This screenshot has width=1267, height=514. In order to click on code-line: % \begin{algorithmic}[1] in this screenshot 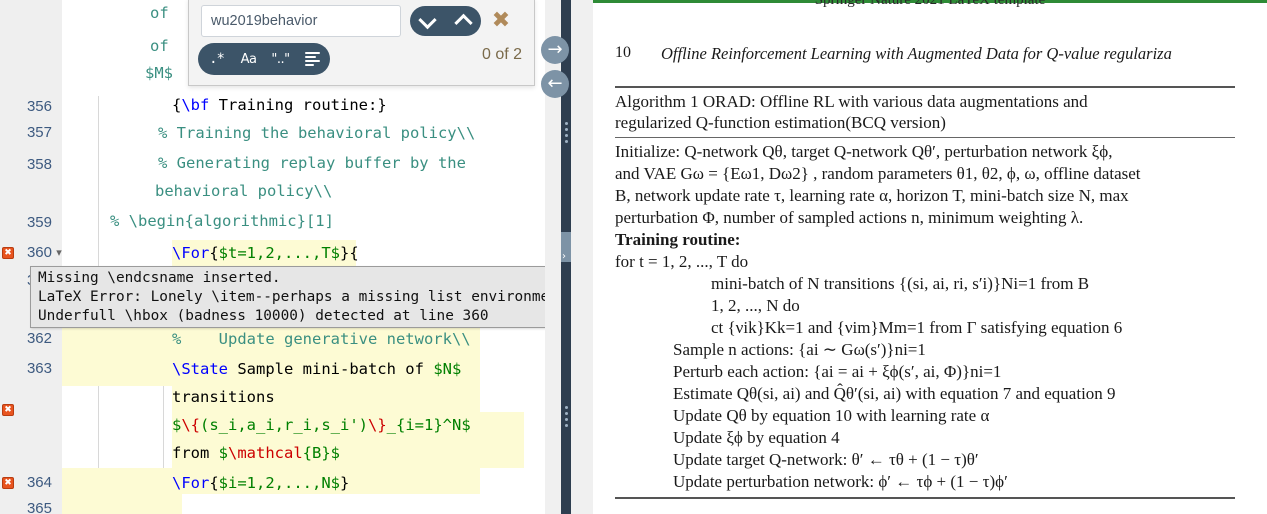, I will do `click(222, 221)`.